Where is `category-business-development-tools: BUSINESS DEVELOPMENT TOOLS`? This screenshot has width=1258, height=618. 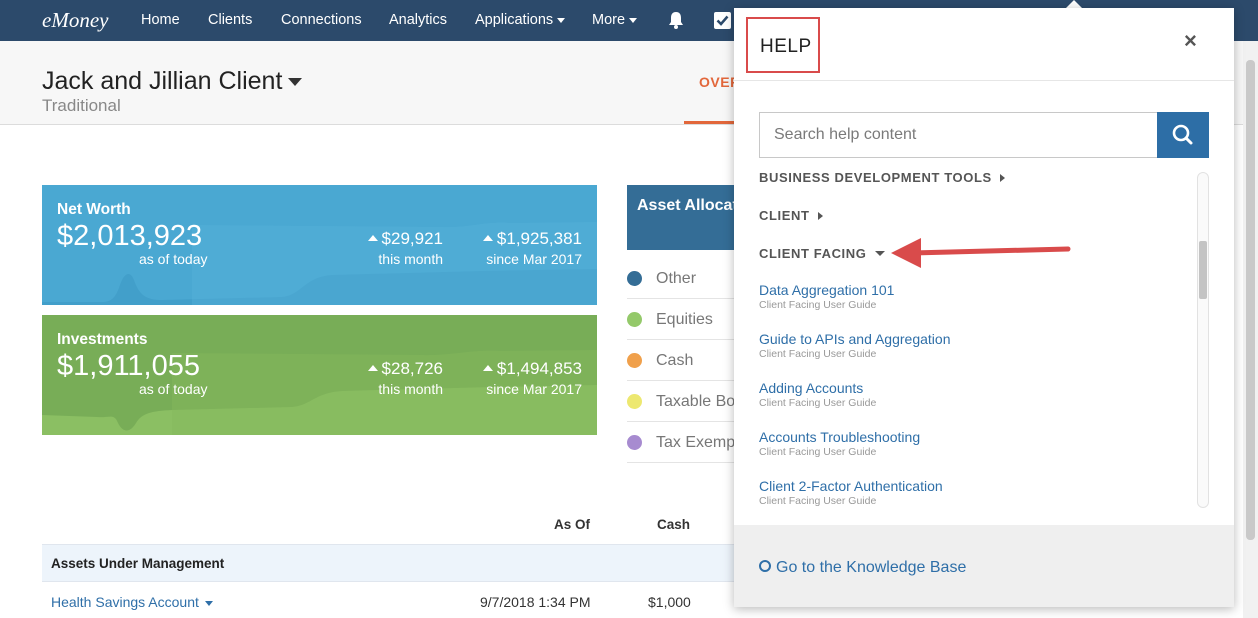
category-business-development-tools: BUSINESS DEVELOPMENT TOOLS is located at coordinates (882, 177).